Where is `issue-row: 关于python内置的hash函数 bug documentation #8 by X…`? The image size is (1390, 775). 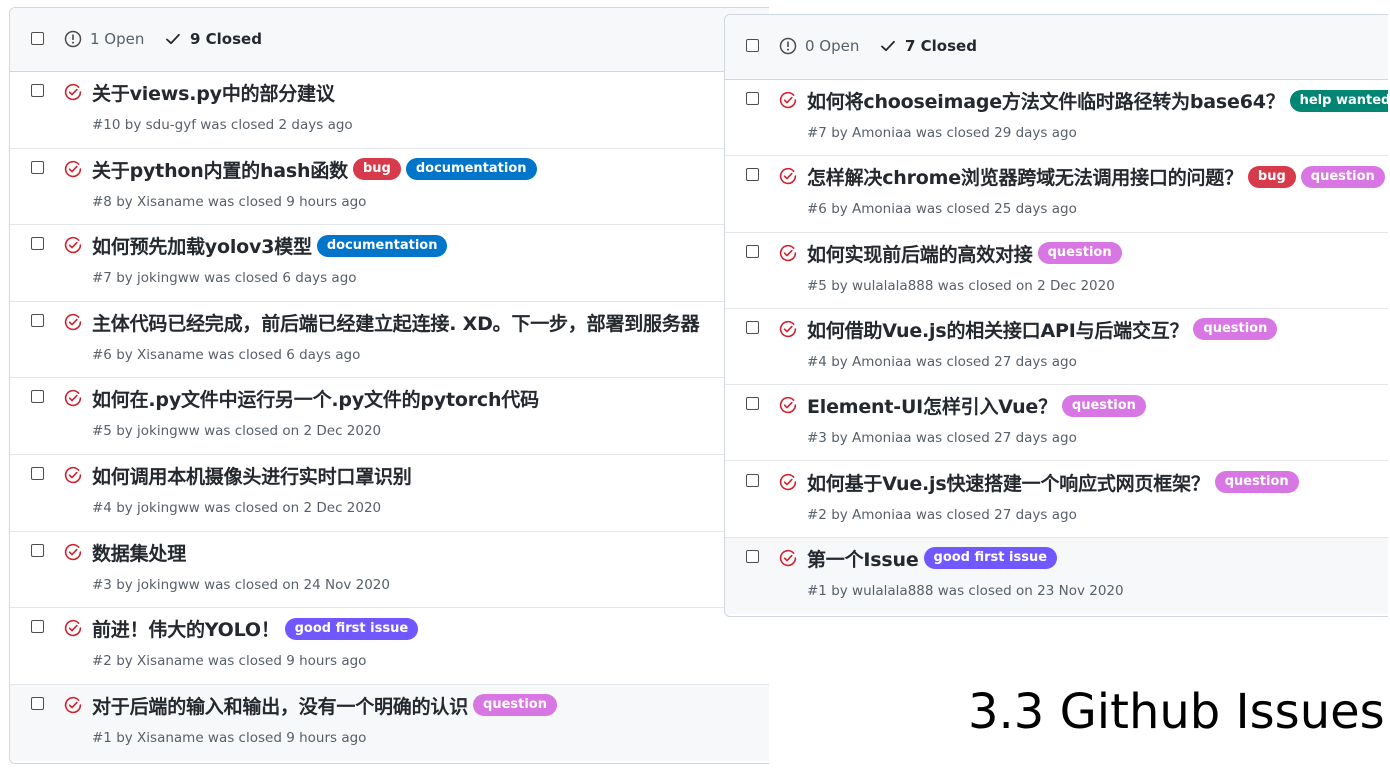 issue-row: 关于python内置的hash函数 bug documentation #8 by X… is located at coordinates (389, 187).